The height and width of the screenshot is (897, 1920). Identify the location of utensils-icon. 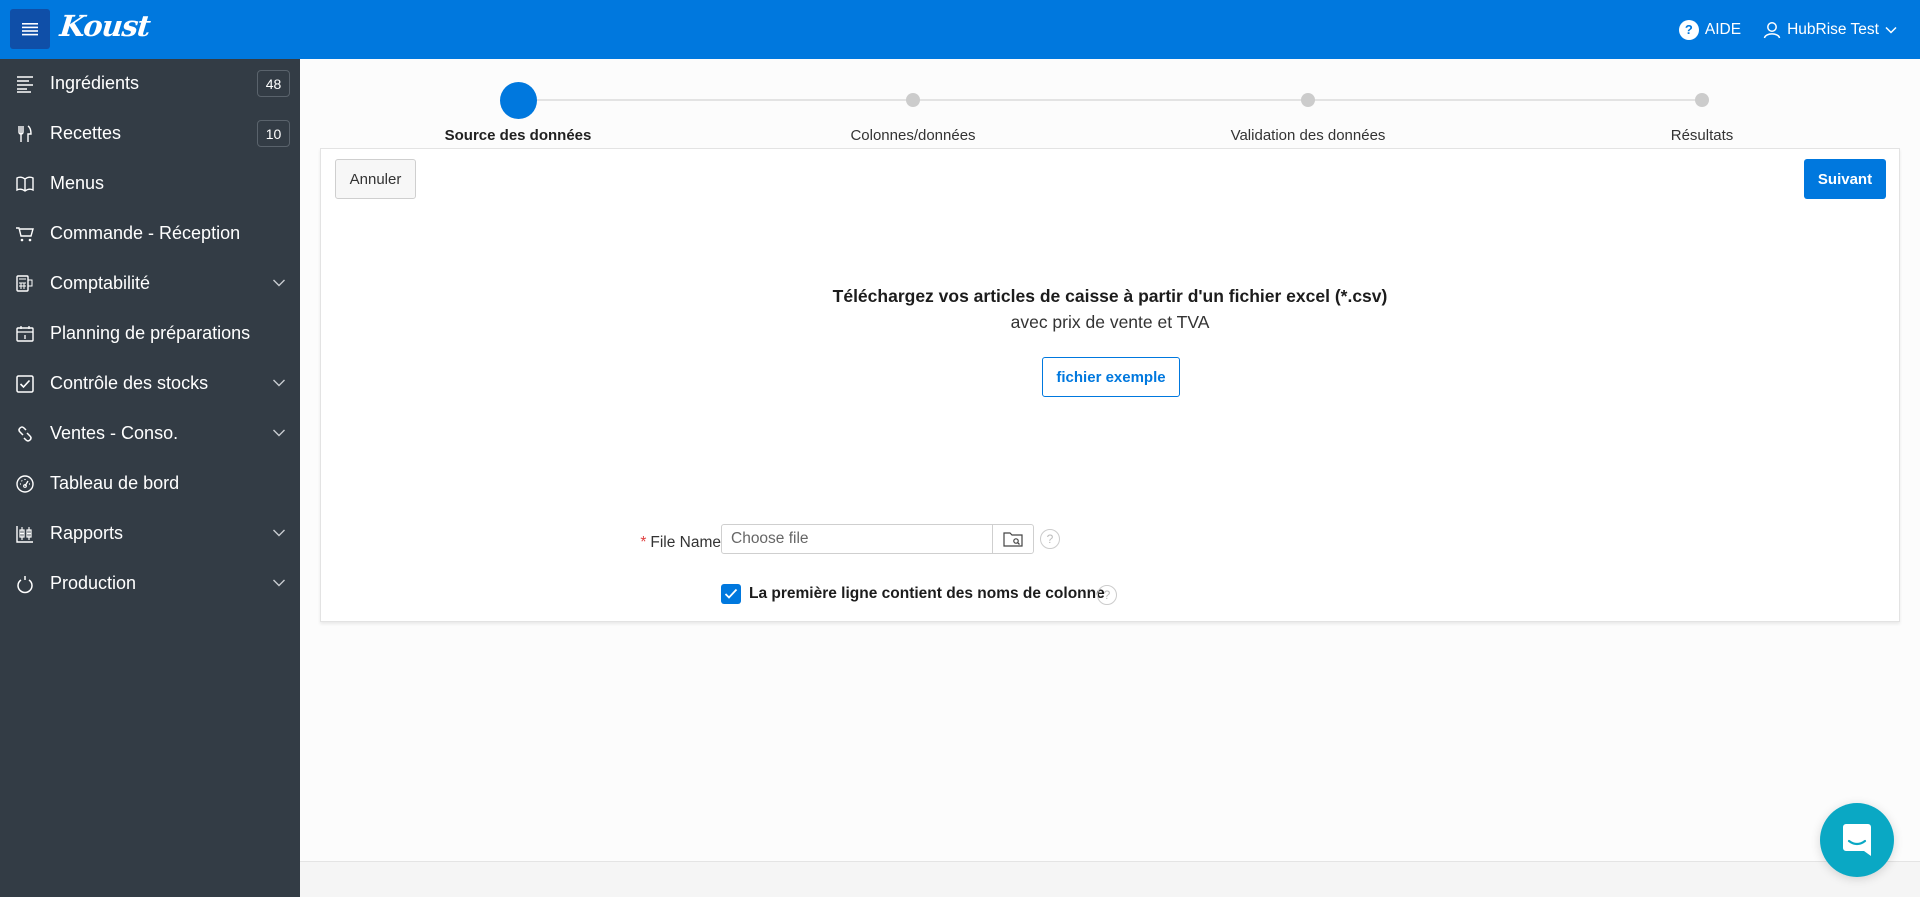
(25, 134).